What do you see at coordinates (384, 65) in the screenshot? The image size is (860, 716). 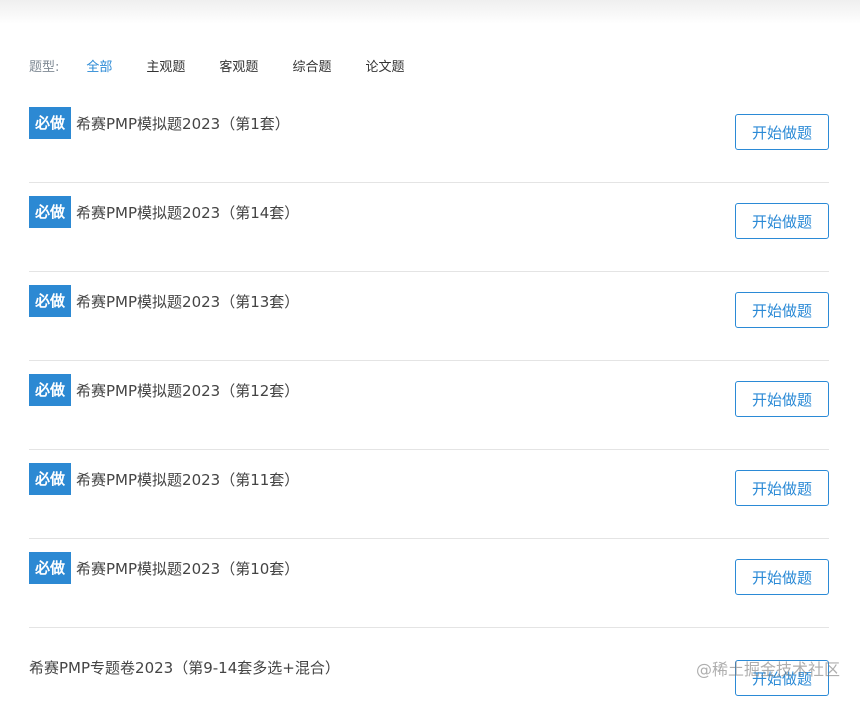 I see `filter-essay: 论文题` at bounding box center [384, 65].